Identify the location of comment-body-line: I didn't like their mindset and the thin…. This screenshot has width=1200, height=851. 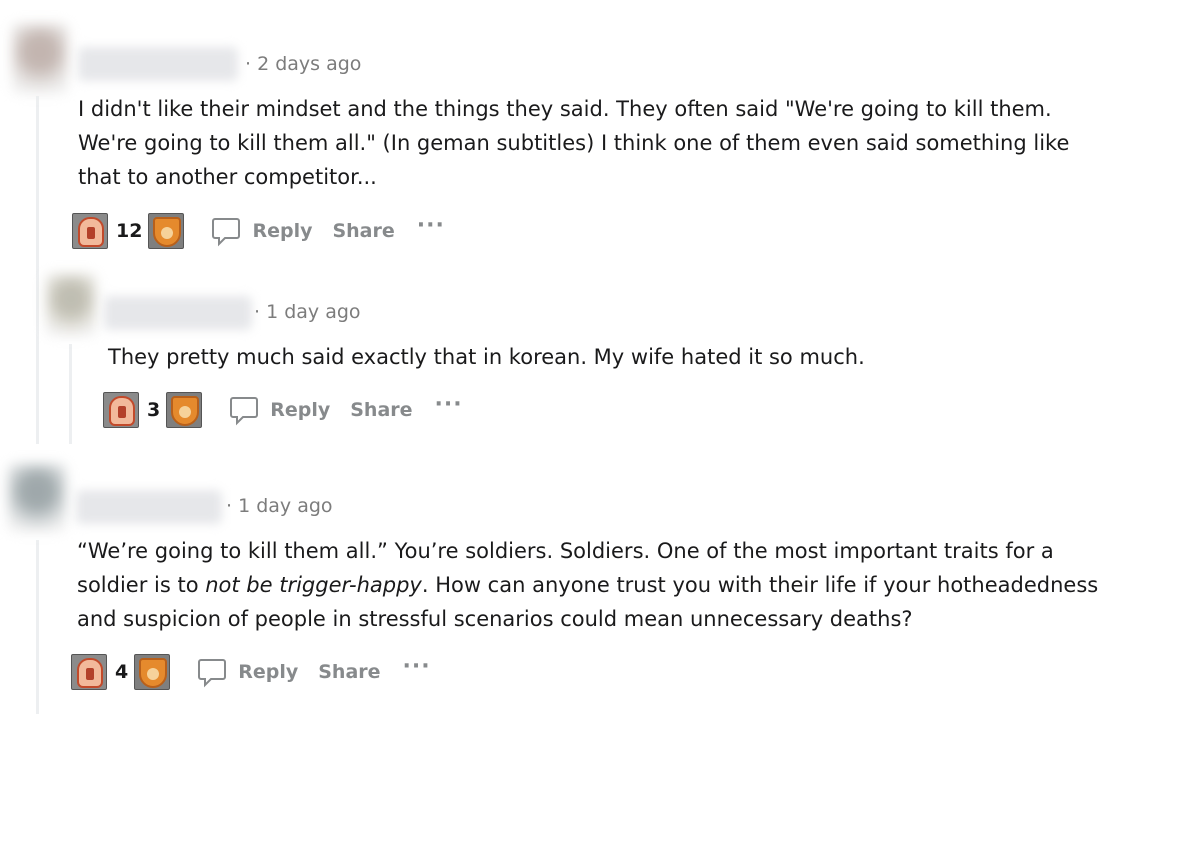
(565, 109).